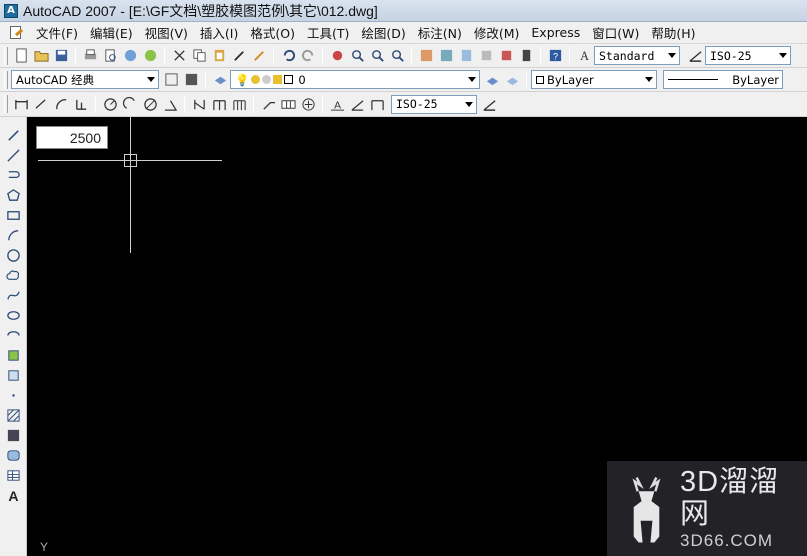 Image resolution: width=807 pixels, height=556 pixels. What do you see at coordinates (21, 56) in the screenshot?
I see `new-file-icon` at bounding box center [21, 56].